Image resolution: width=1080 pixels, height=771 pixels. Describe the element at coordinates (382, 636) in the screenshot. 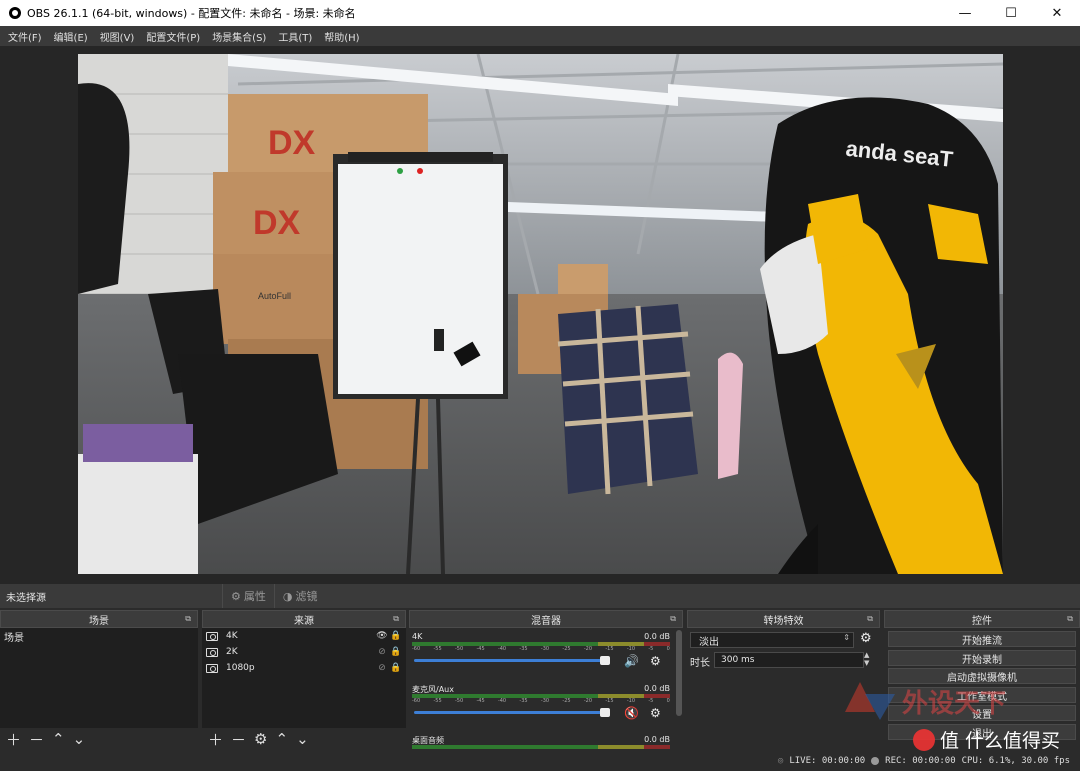

I see `eye-visible-icon: 👁` at that location.